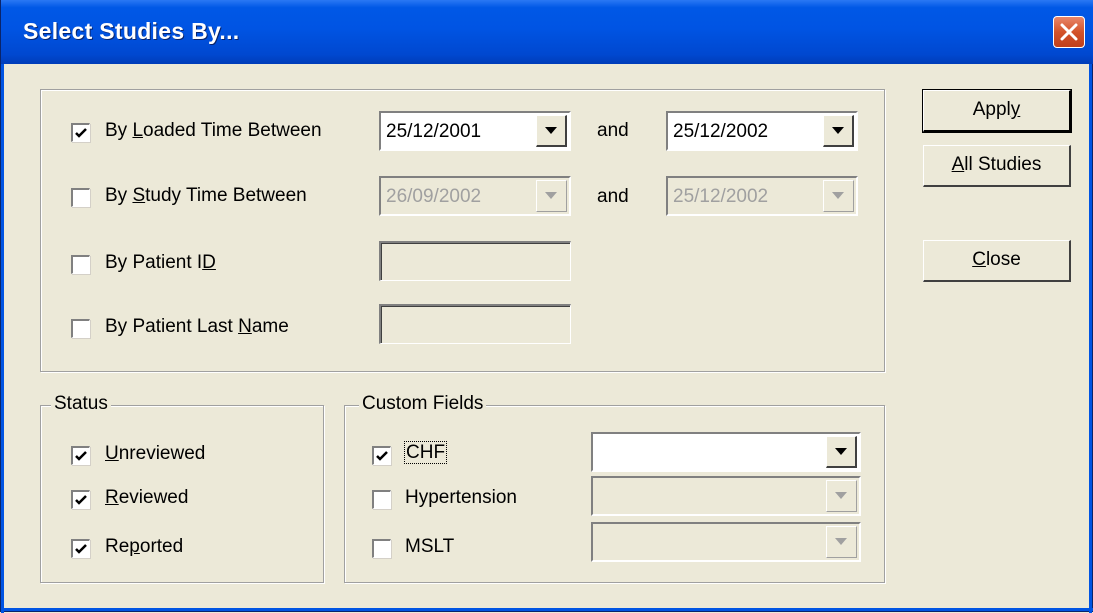 This screenshot has height=613, width=1093. Describe the element at coordinates (144, 547) in the screenshot. I see `reported-label: Reported` at that location.